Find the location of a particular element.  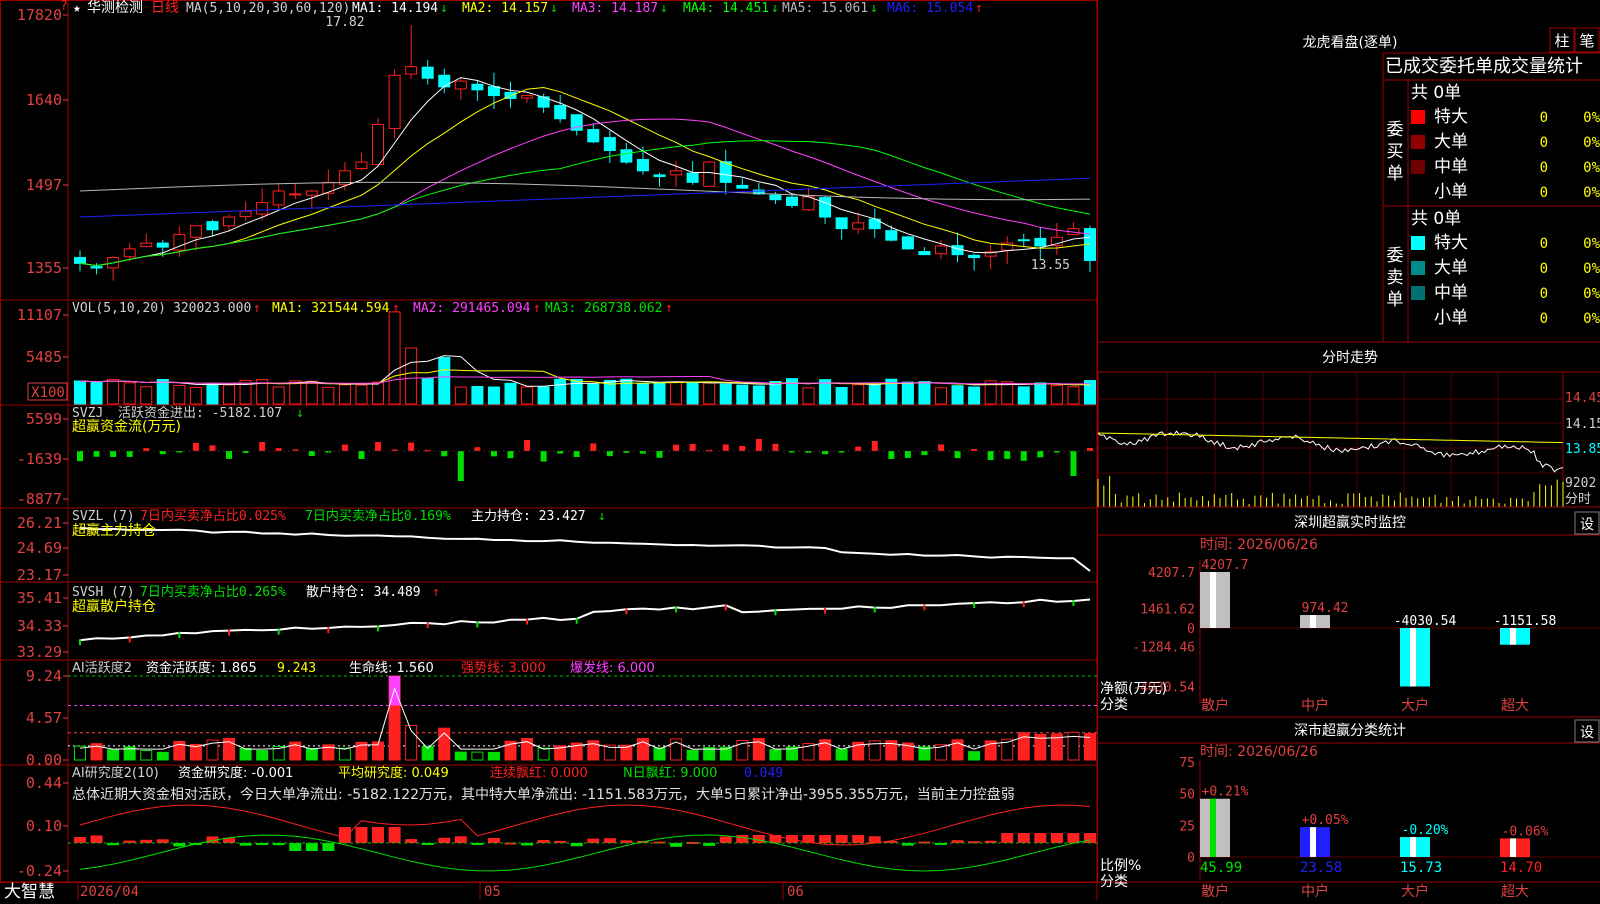

ma4-value: MA4: 14.451 is located at coordinates (726, 8).